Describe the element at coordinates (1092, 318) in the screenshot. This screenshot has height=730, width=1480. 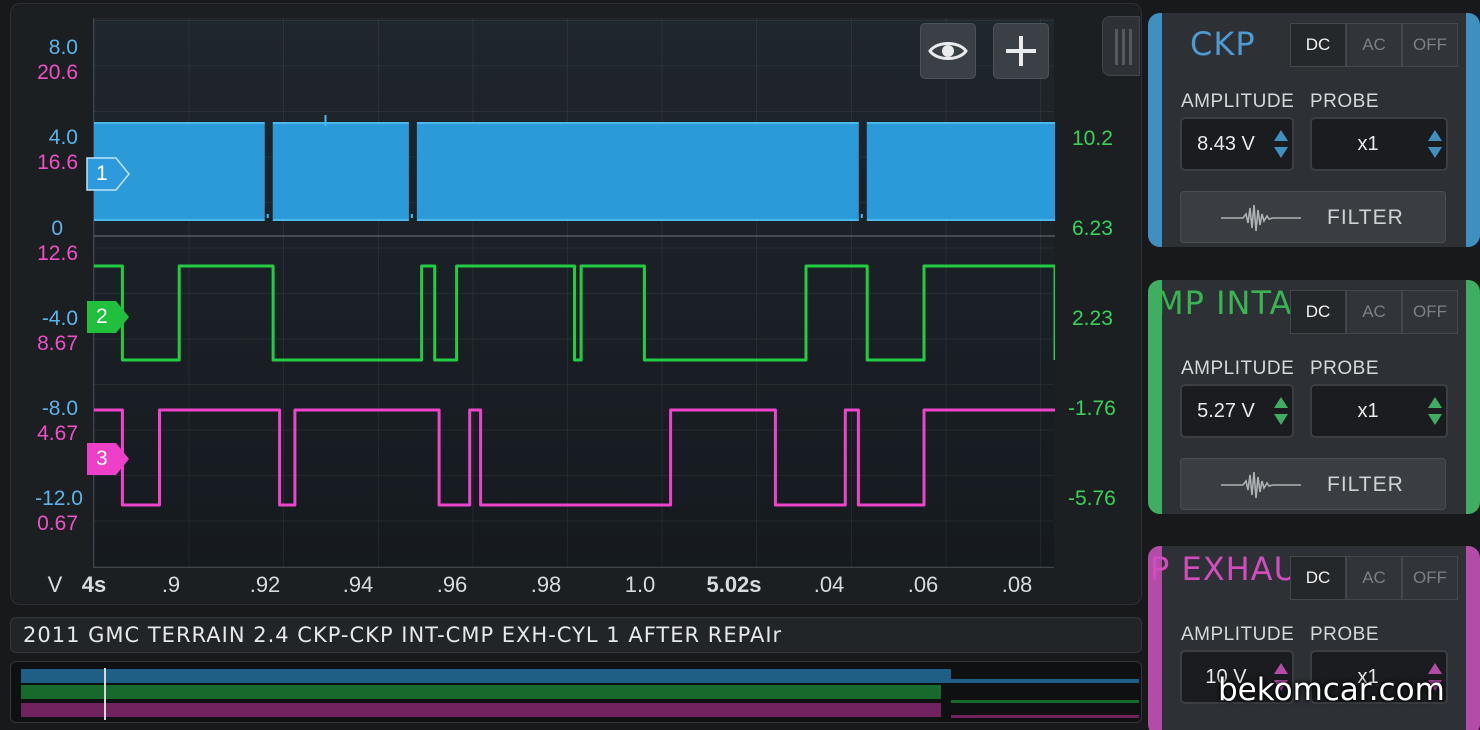
I see `right-axis-label: 2.23` at that location.